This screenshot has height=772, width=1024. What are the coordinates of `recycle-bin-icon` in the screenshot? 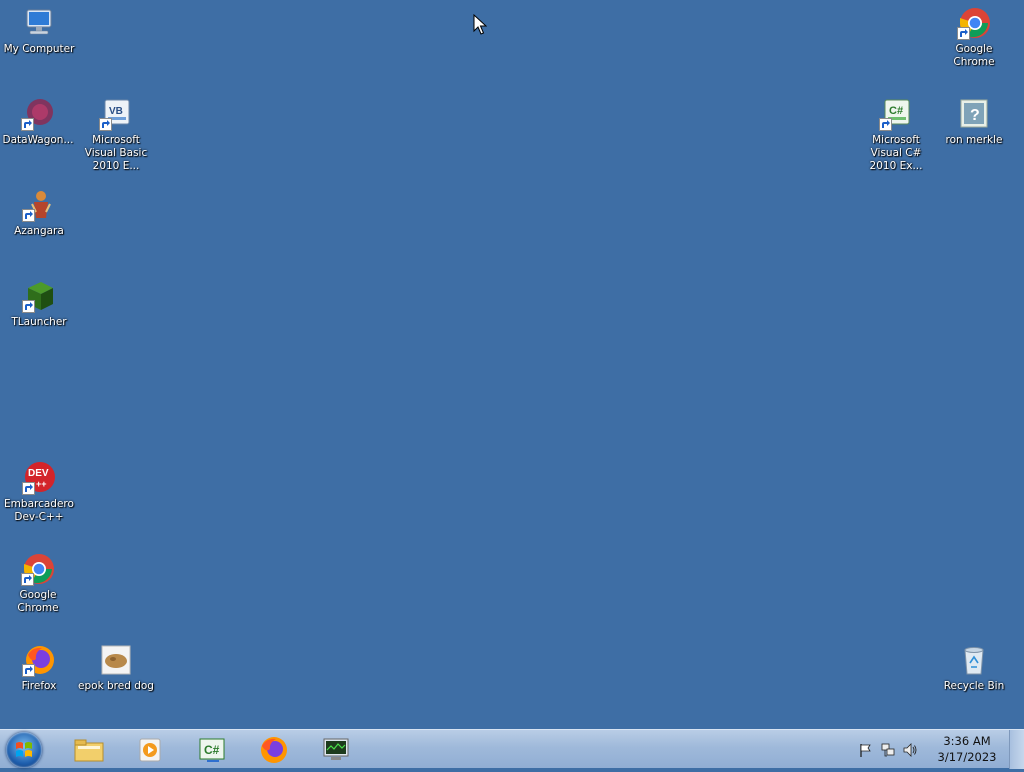 It's located at (974, 660).